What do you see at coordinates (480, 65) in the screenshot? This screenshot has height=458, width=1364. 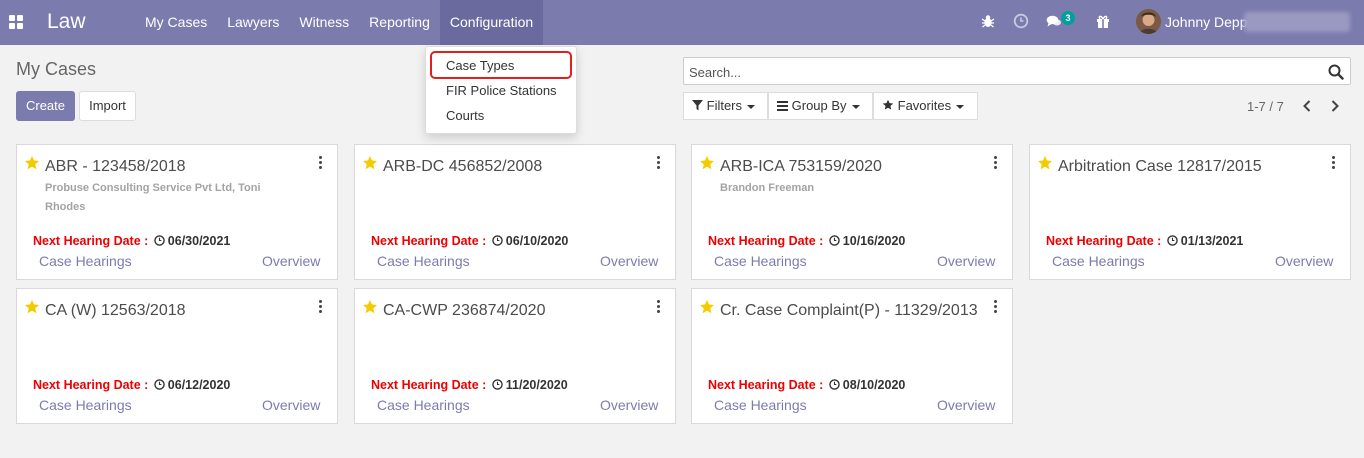 I see `dropdown-item-case-types: Case Types` at bounding box center [480, 65].